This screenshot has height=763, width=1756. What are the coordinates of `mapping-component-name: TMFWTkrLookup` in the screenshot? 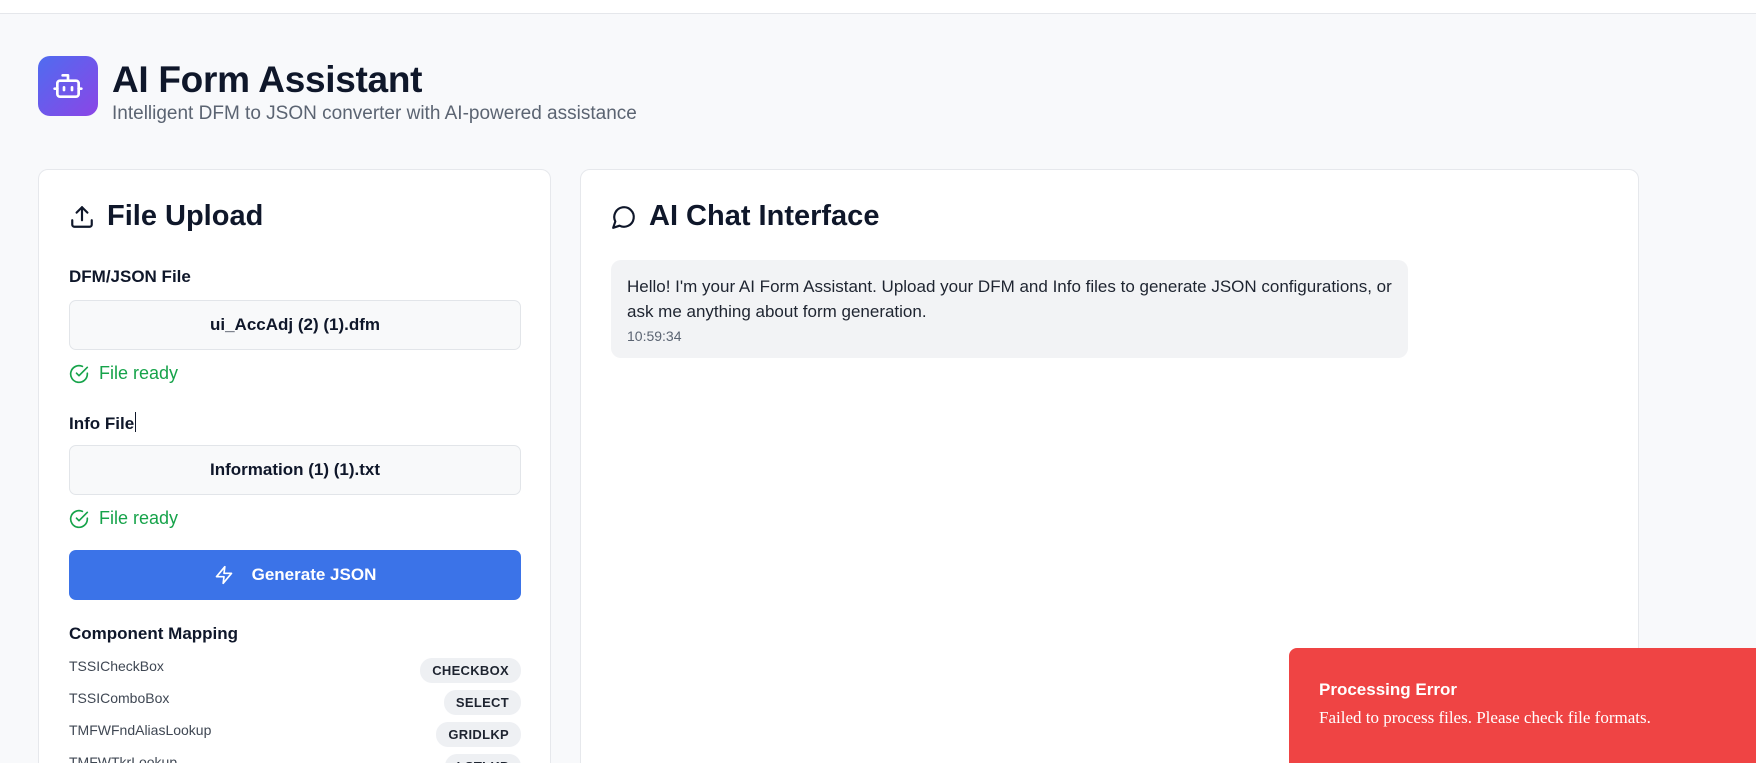 It's located at (123, 758).